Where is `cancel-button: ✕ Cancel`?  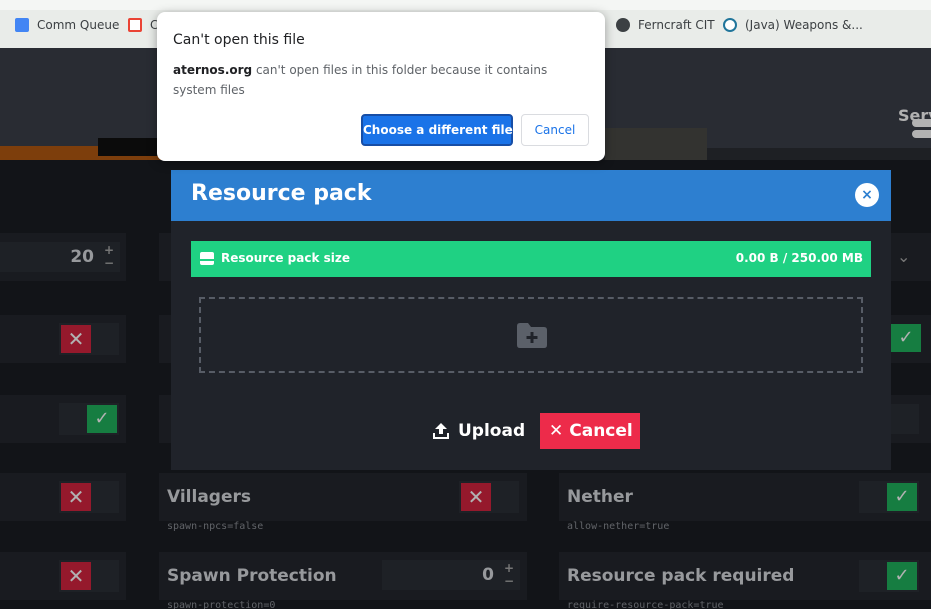
cancel-button: ✕ Cancel is located at coordinates (590, 431).